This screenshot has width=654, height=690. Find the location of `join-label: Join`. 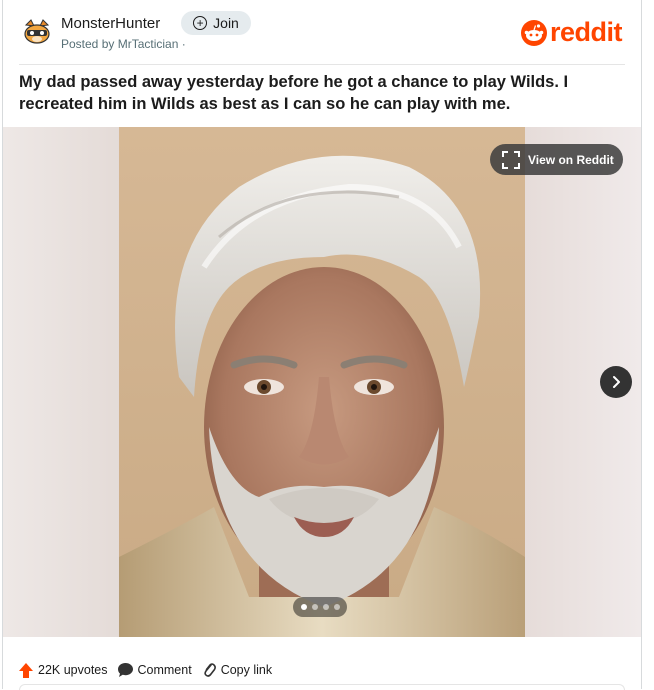

join-label: Join is located at coordinates (226, 23).